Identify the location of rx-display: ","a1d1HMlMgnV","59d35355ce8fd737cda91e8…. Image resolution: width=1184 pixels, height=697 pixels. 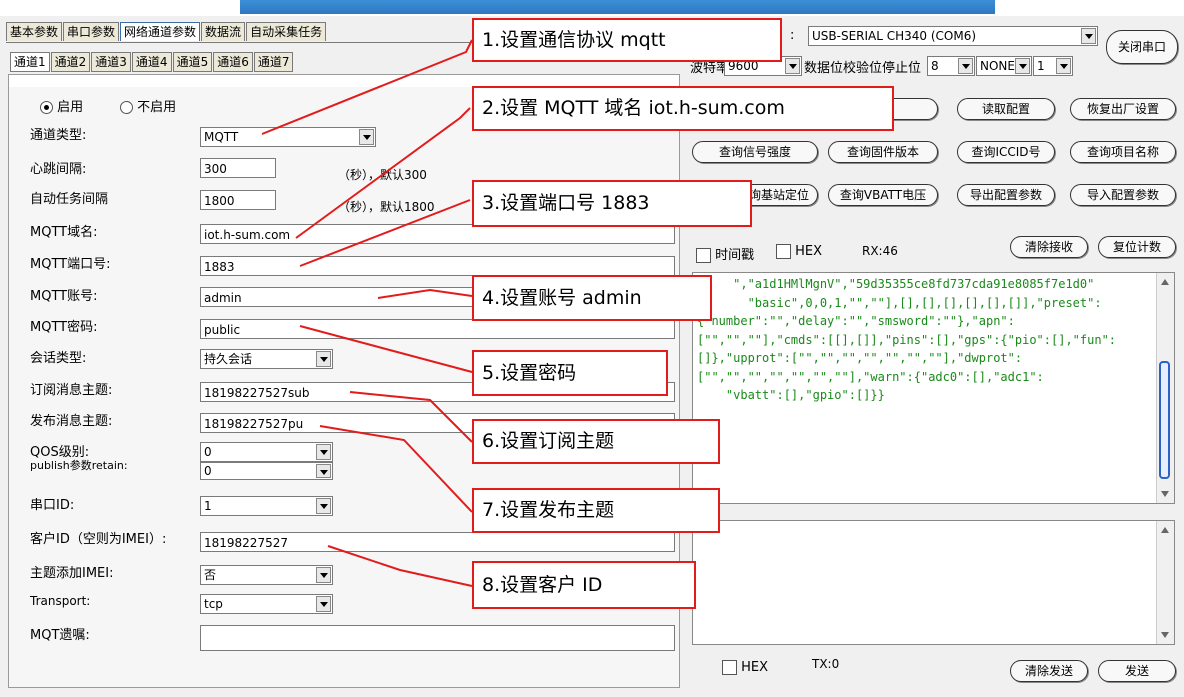
(933, 388).